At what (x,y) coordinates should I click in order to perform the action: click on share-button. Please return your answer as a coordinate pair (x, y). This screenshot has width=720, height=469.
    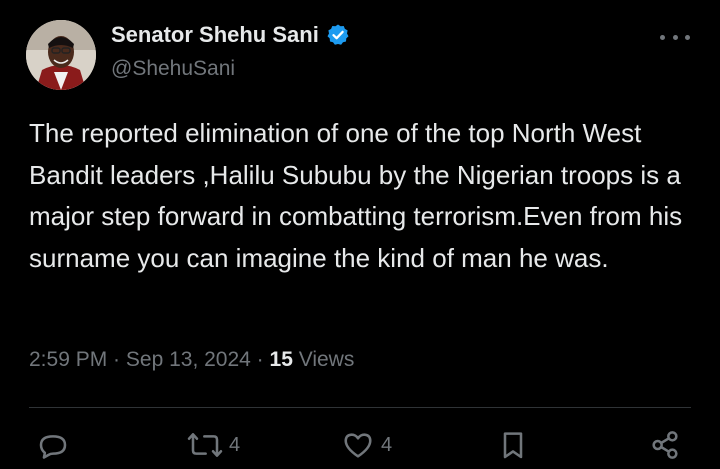
    Looking at the image, I should click on (665, 445).